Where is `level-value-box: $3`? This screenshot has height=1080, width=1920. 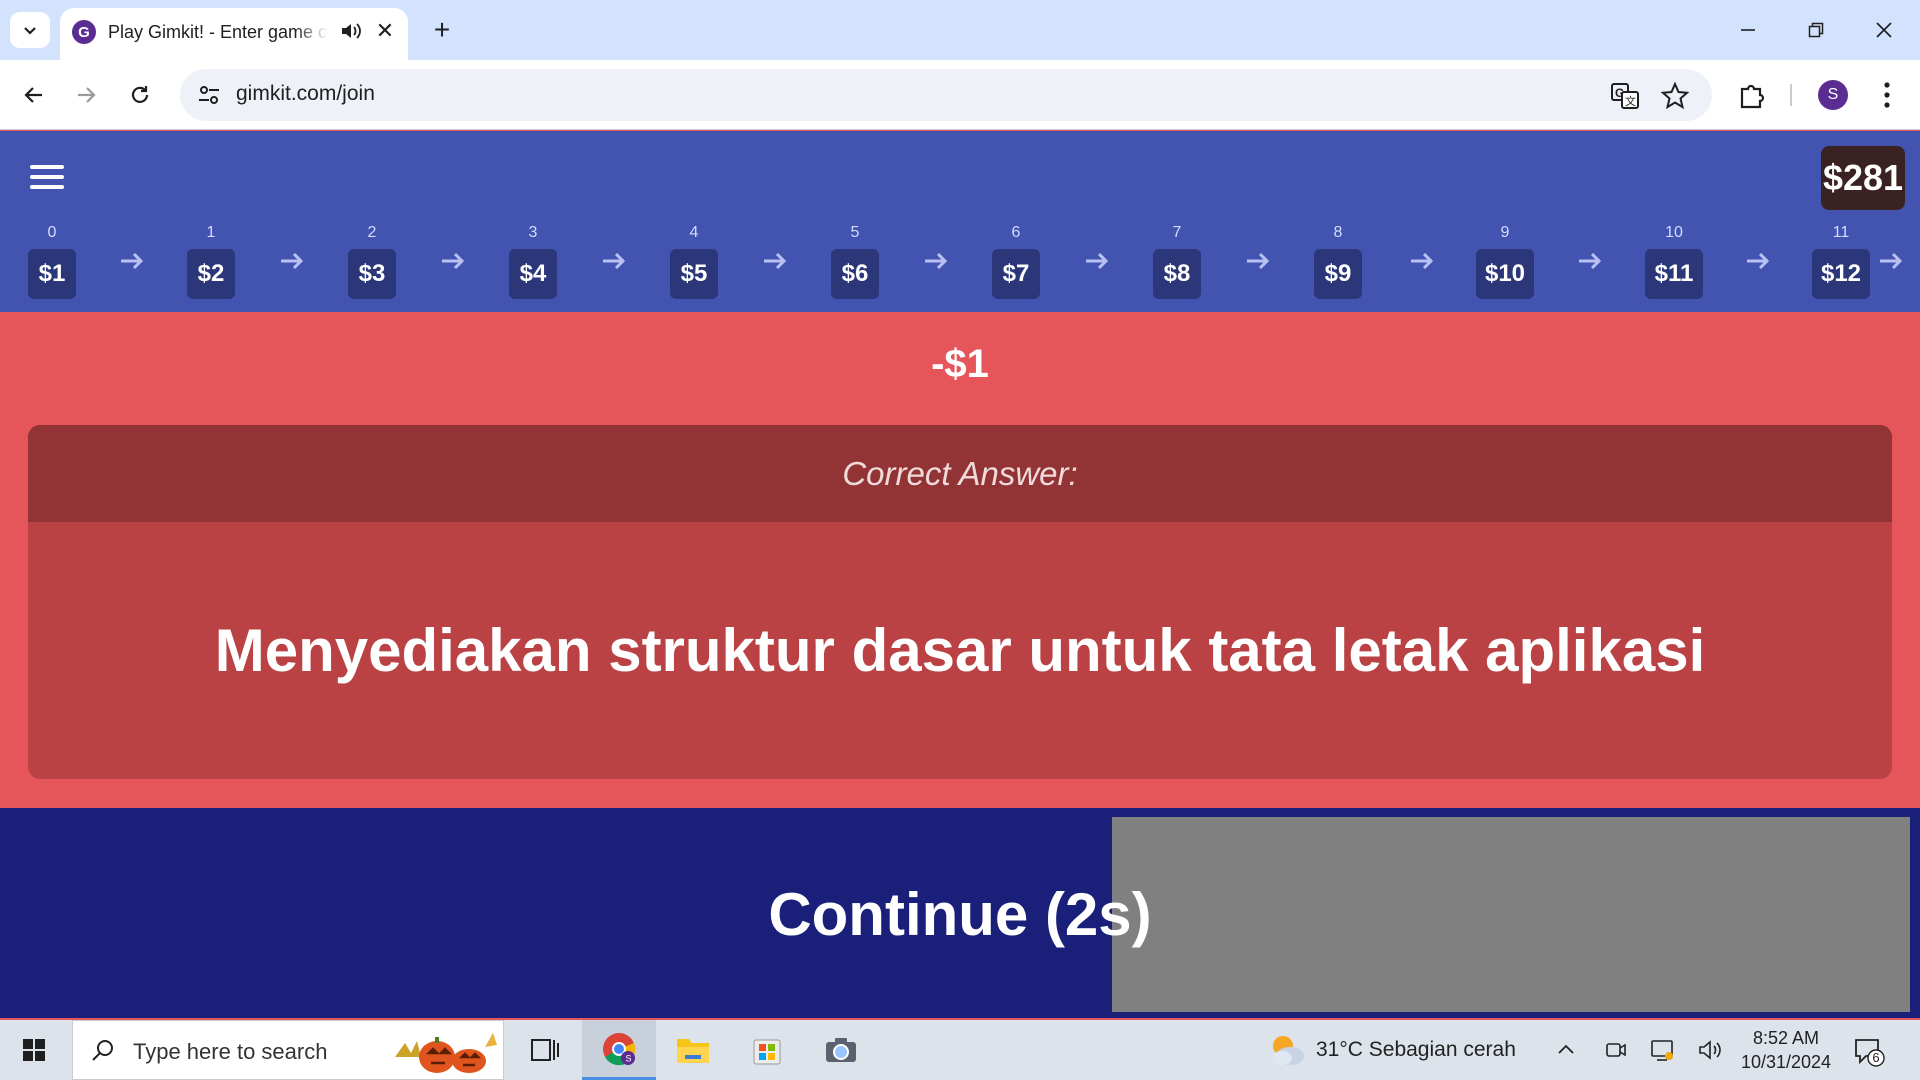
level-value-box: $3 is located at coordinates (372, 274).